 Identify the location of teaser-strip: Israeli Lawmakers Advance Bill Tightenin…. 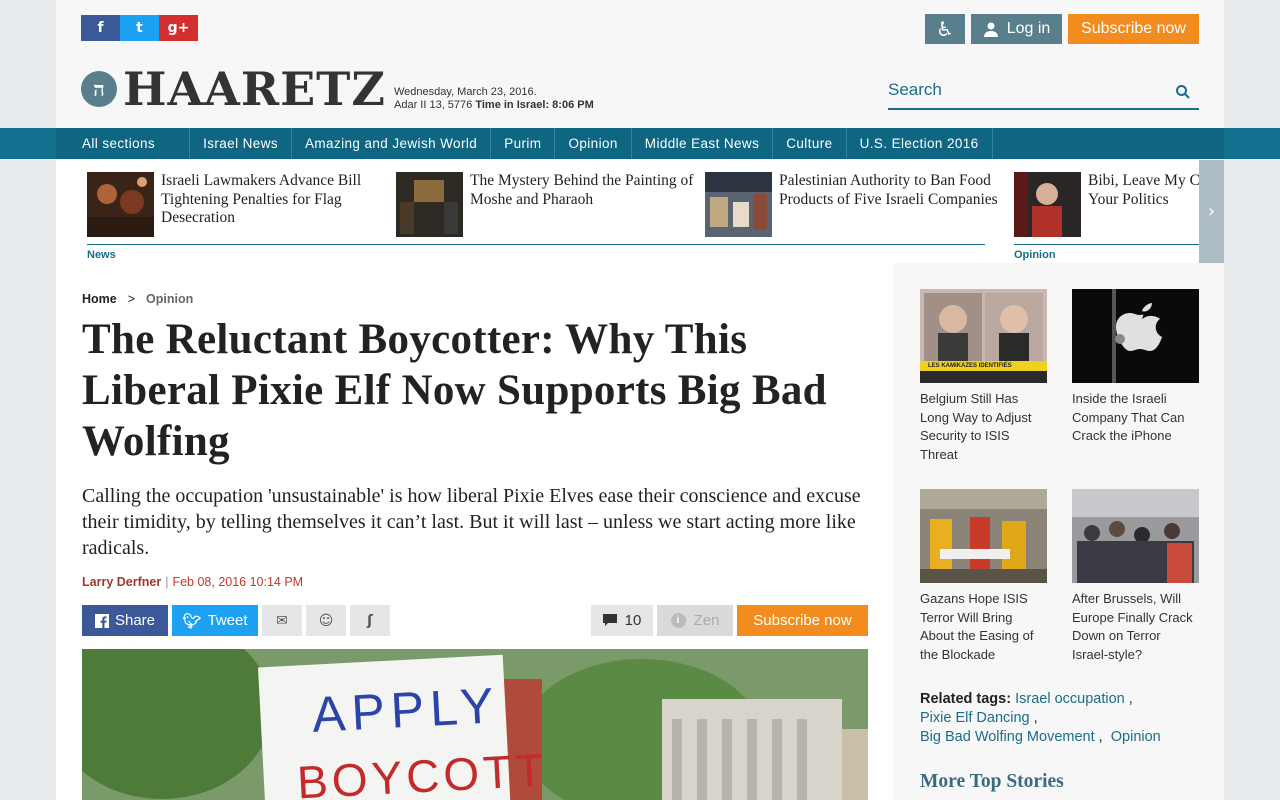
(640, 211).